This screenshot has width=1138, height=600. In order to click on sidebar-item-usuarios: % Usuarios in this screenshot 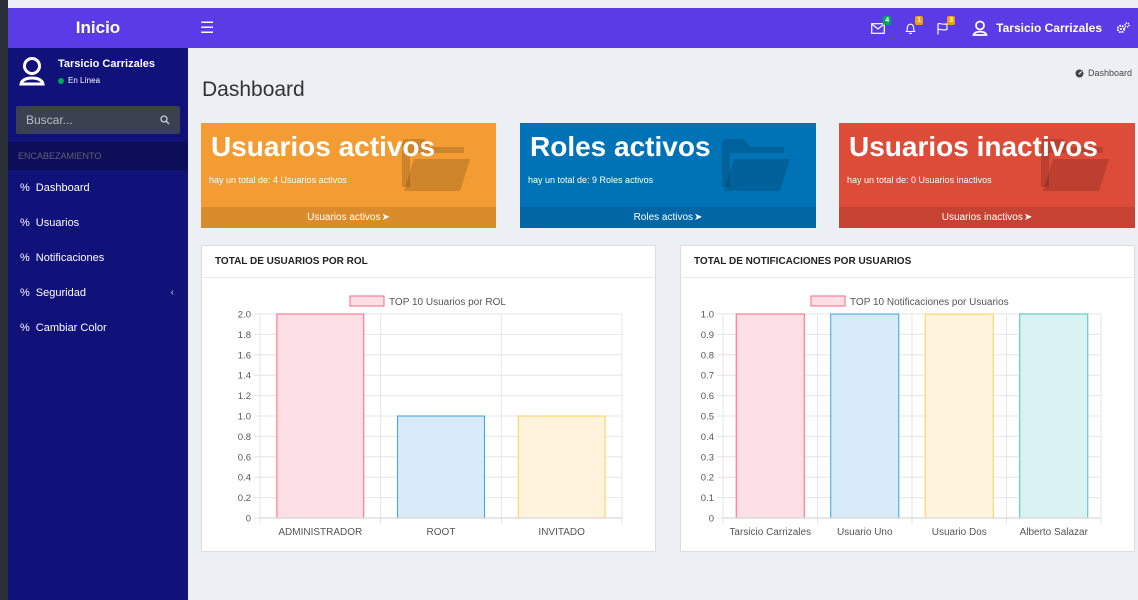, I will do `click(98, 222)`.